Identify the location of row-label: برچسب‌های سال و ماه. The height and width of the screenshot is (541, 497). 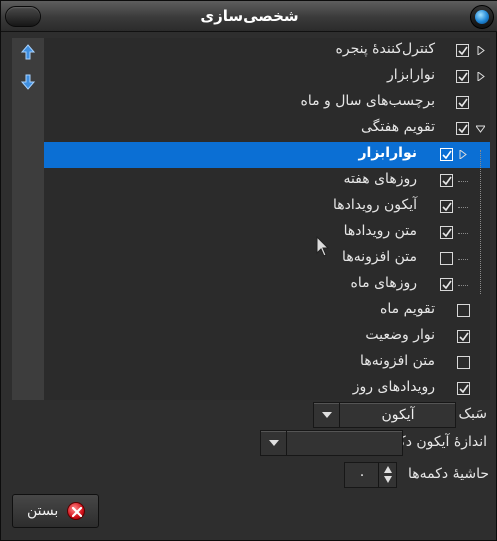
(368, 101).